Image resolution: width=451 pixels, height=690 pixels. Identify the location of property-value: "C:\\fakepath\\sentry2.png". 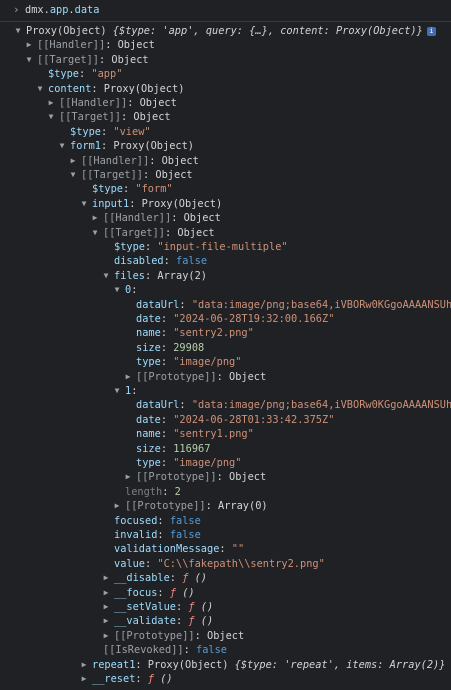
(241, 563).